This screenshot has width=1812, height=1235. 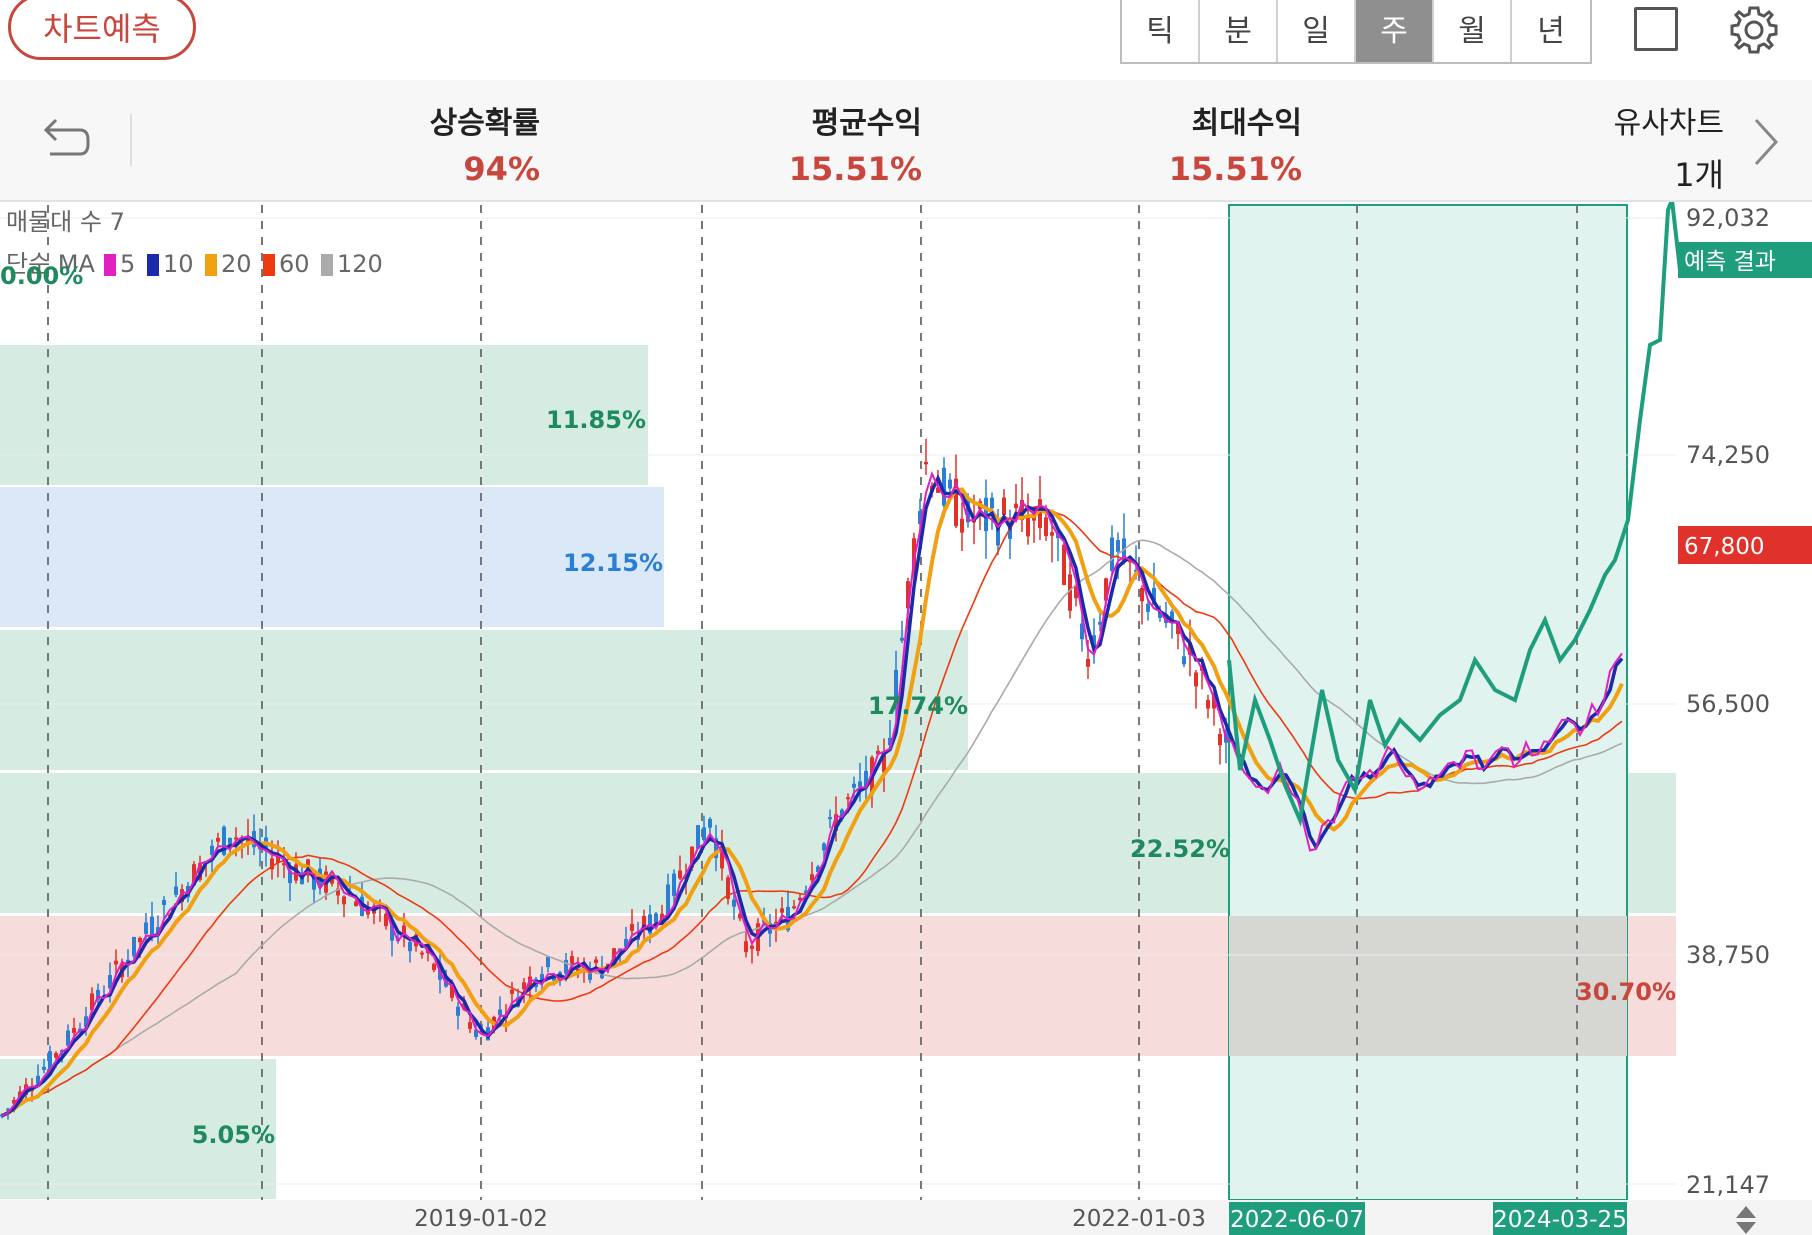 I want to click on legend-ma-period: 20, so click(x=236, y=264).